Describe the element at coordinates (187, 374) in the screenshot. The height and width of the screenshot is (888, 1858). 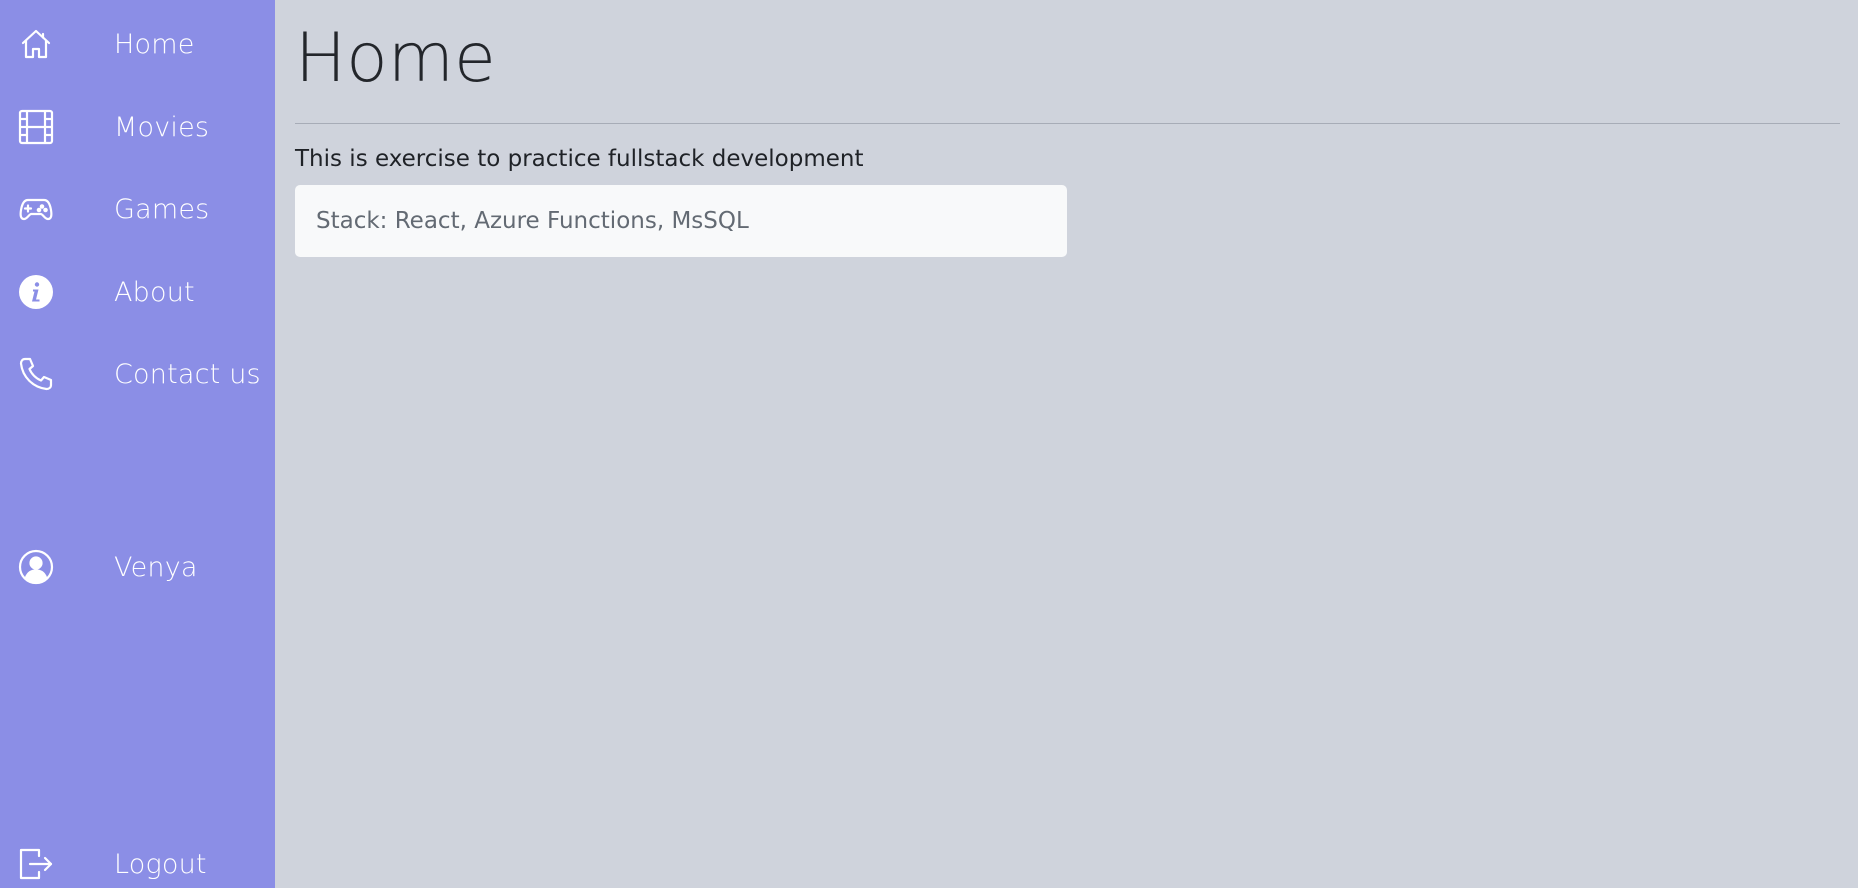
I see `sidebar-item-label: Contact us` at that location.